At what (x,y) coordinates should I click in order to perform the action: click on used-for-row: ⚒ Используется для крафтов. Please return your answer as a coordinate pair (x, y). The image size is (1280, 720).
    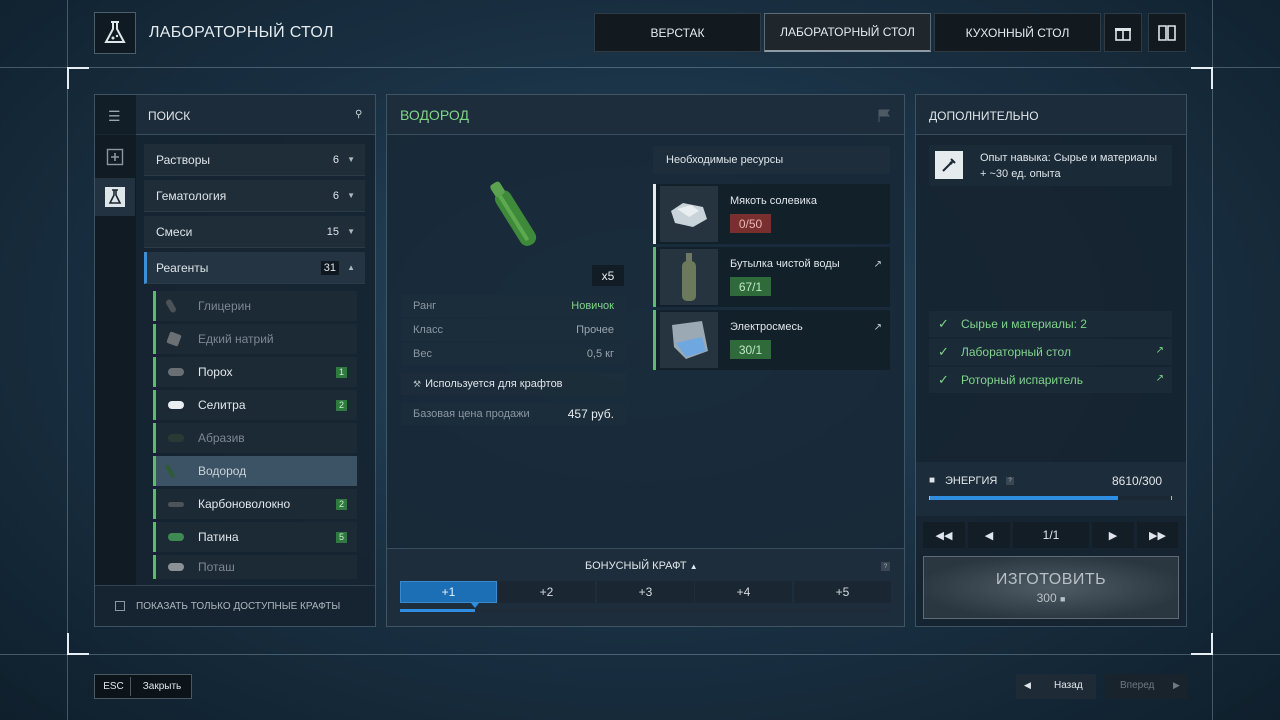
    Looking at the image, I should click on (513, 384).